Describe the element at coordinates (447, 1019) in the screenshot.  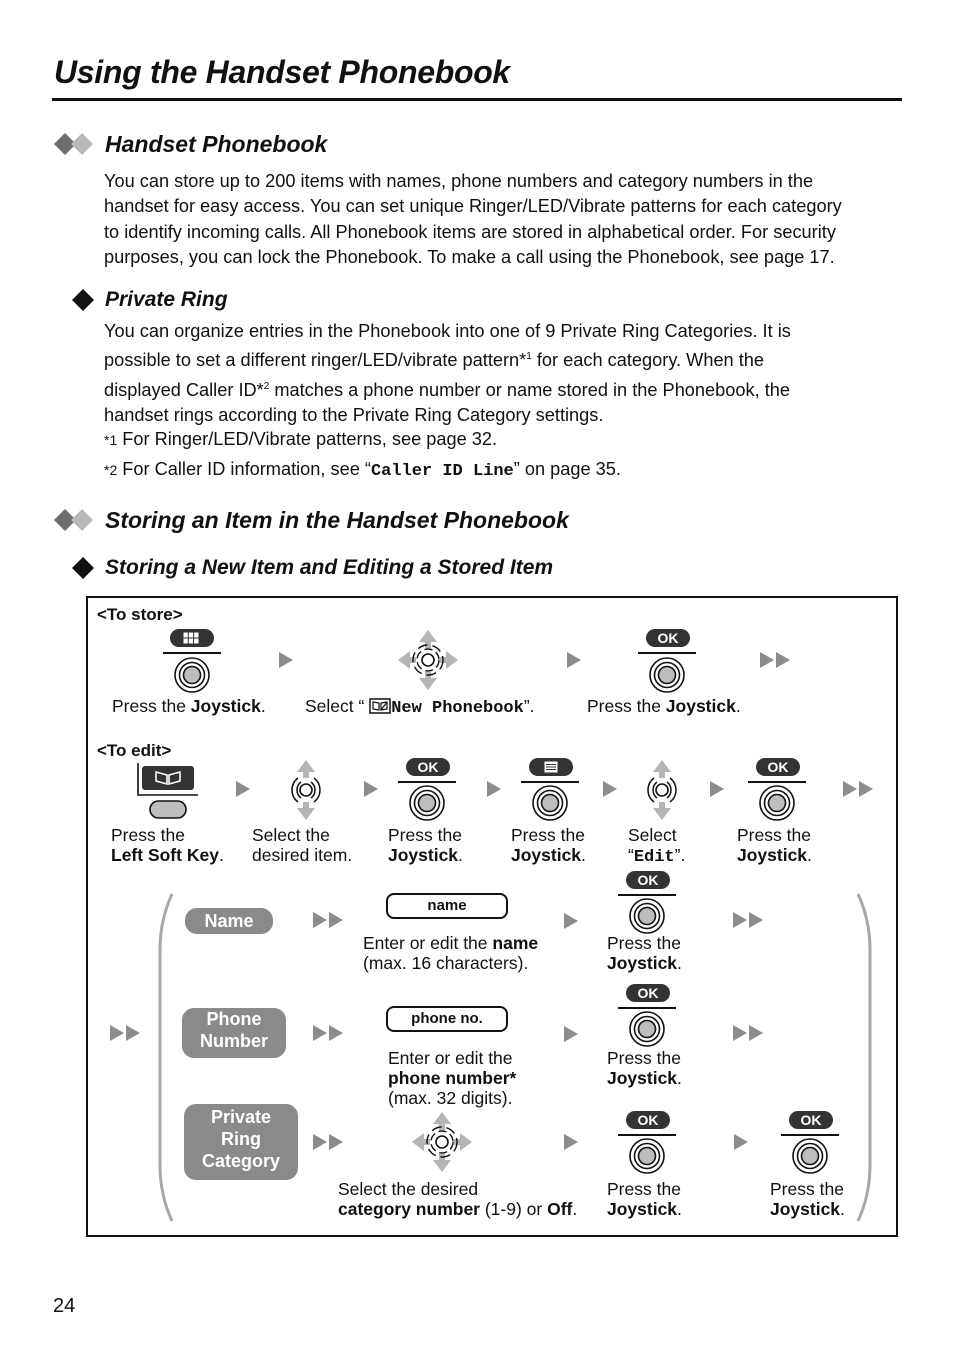
I see `phone-number-display-field: phone no.` at that location.